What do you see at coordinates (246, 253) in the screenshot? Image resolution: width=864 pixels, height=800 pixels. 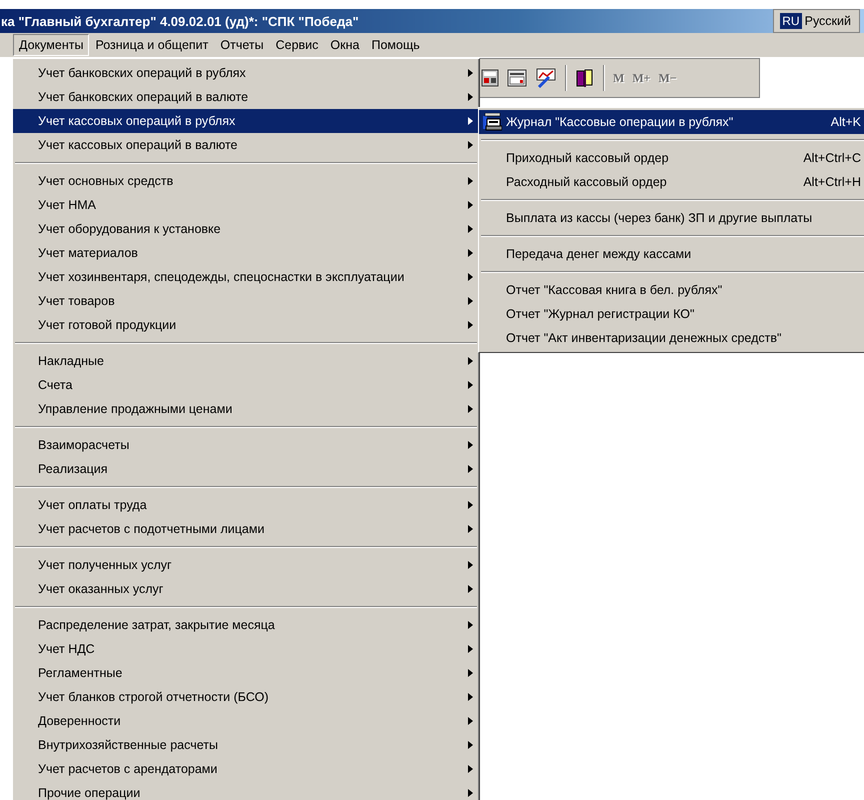 I see `menu-item: Учет материалов` at bounding box center [246, 253].